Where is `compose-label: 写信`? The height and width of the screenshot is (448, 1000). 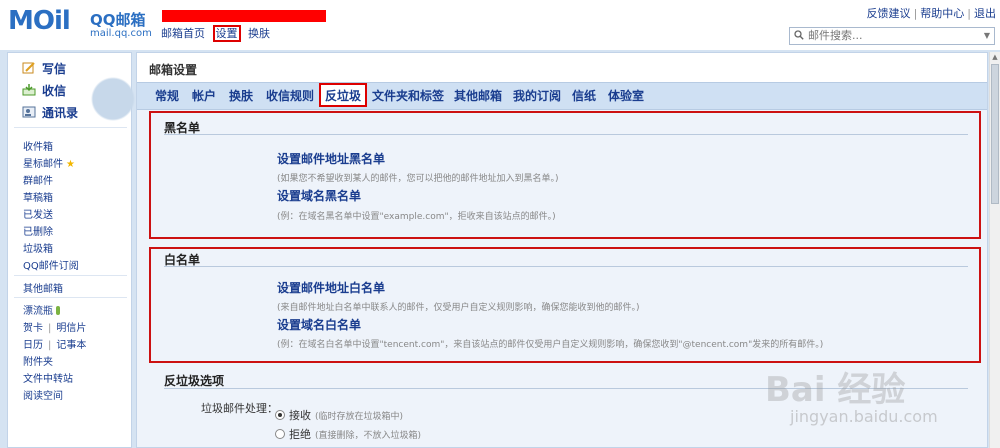 compose-label: 写信 is located at coordinates (54, 69).